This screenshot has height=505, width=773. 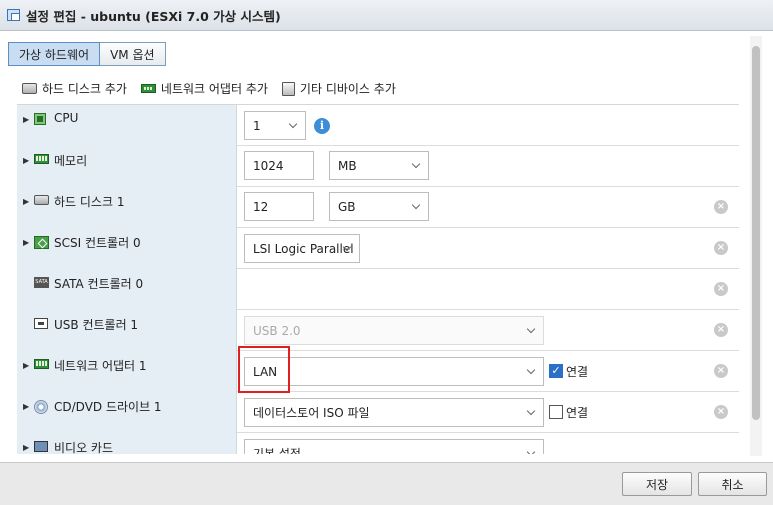 I want to click on device-icon, so click(x=288, y=88).